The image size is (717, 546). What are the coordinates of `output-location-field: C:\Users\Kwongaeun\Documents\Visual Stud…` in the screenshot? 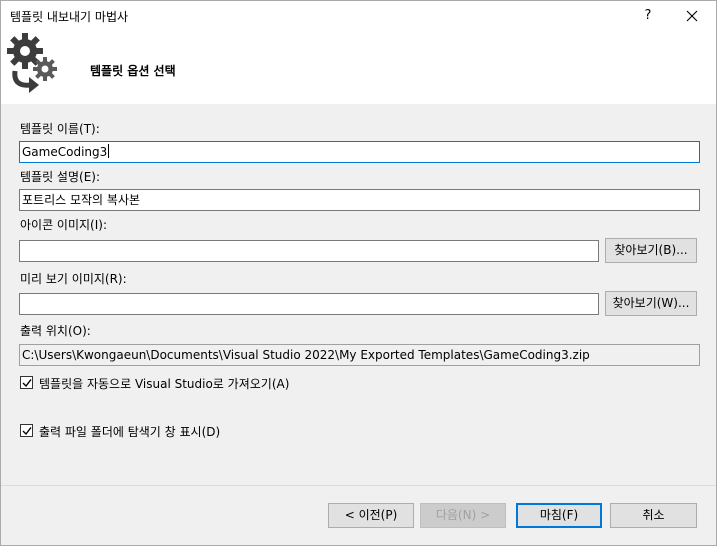 It's located at (359, 355).